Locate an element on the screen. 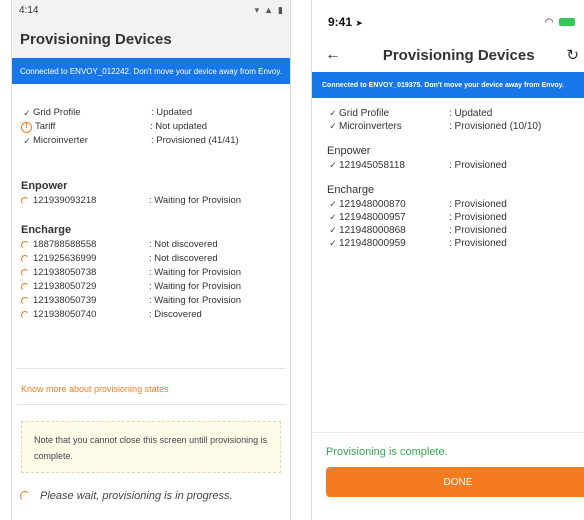 The image size is (584, 520). provisioning-states-link: Know more about provisioning states is located at coordinates (95, 389).